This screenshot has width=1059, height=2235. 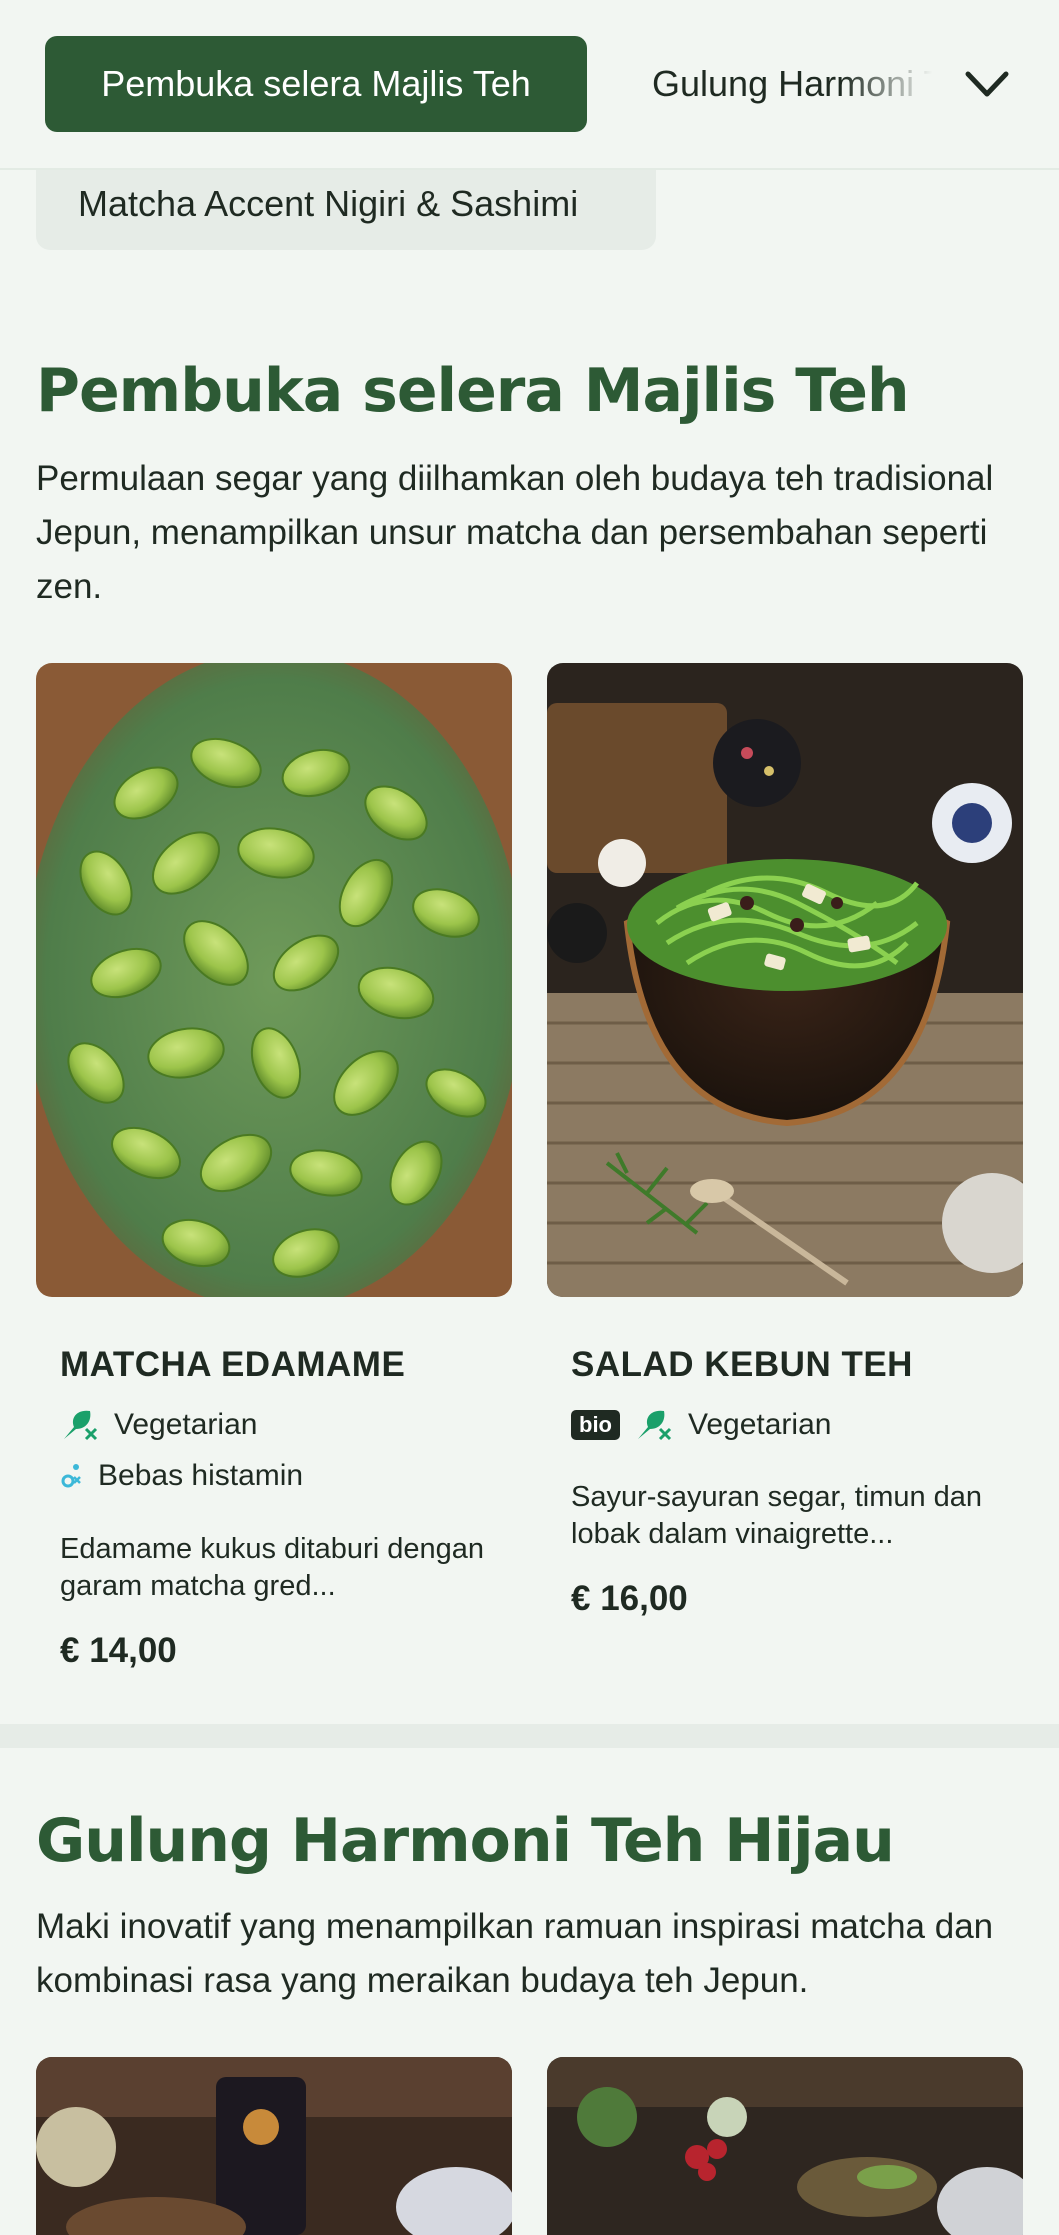 What do you see at coordinates (785, 980) in the screenshot?
I see `salad-image` at bounding box center [785, 980].